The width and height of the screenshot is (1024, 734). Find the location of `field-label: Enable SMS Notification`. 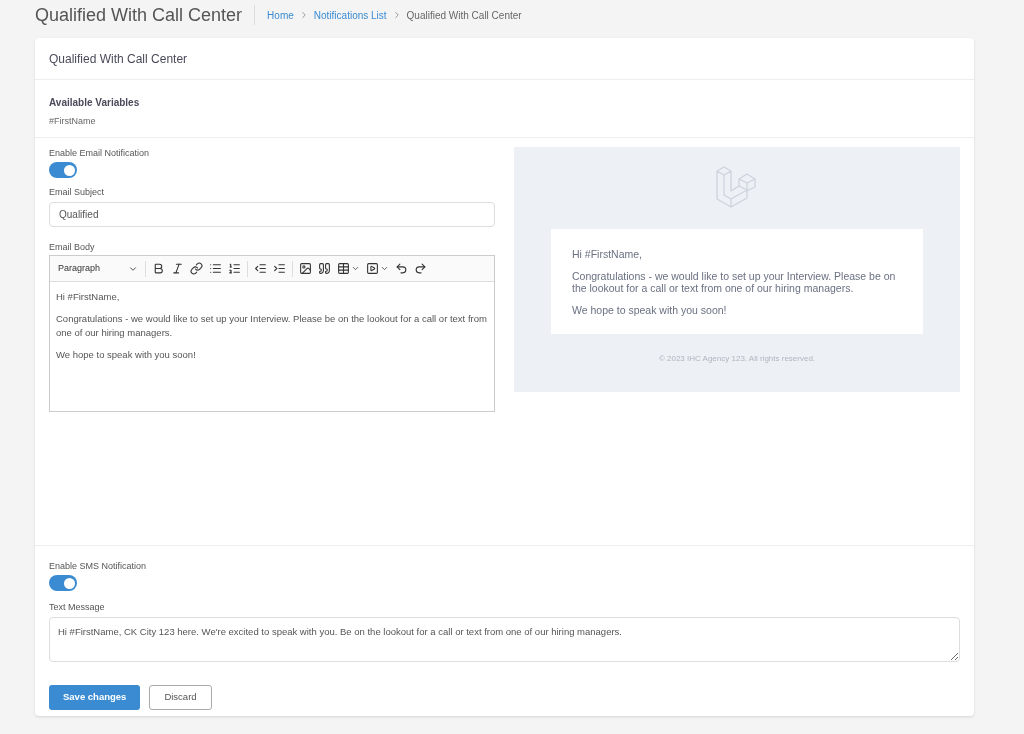

field-label: Enable SMS Notification is located at coordinates (98, 566).